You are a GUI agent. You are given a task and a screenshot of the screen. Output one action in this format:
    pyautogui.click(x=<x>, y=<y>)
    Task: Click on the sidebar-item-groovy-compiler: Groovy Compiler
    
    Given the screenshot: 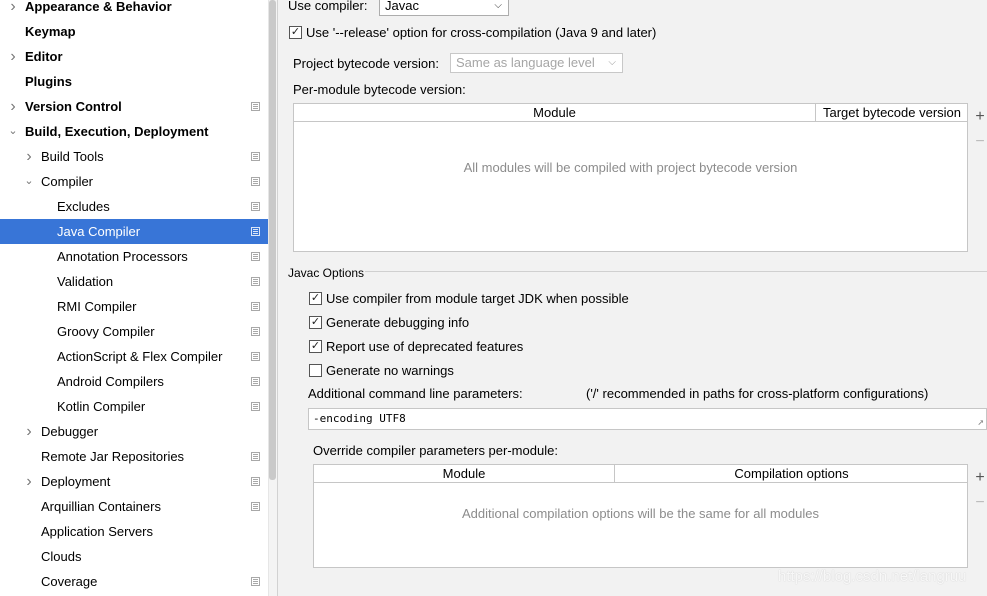 What is the action you would take?
    pyautogui.click(x=134, y=331)
    